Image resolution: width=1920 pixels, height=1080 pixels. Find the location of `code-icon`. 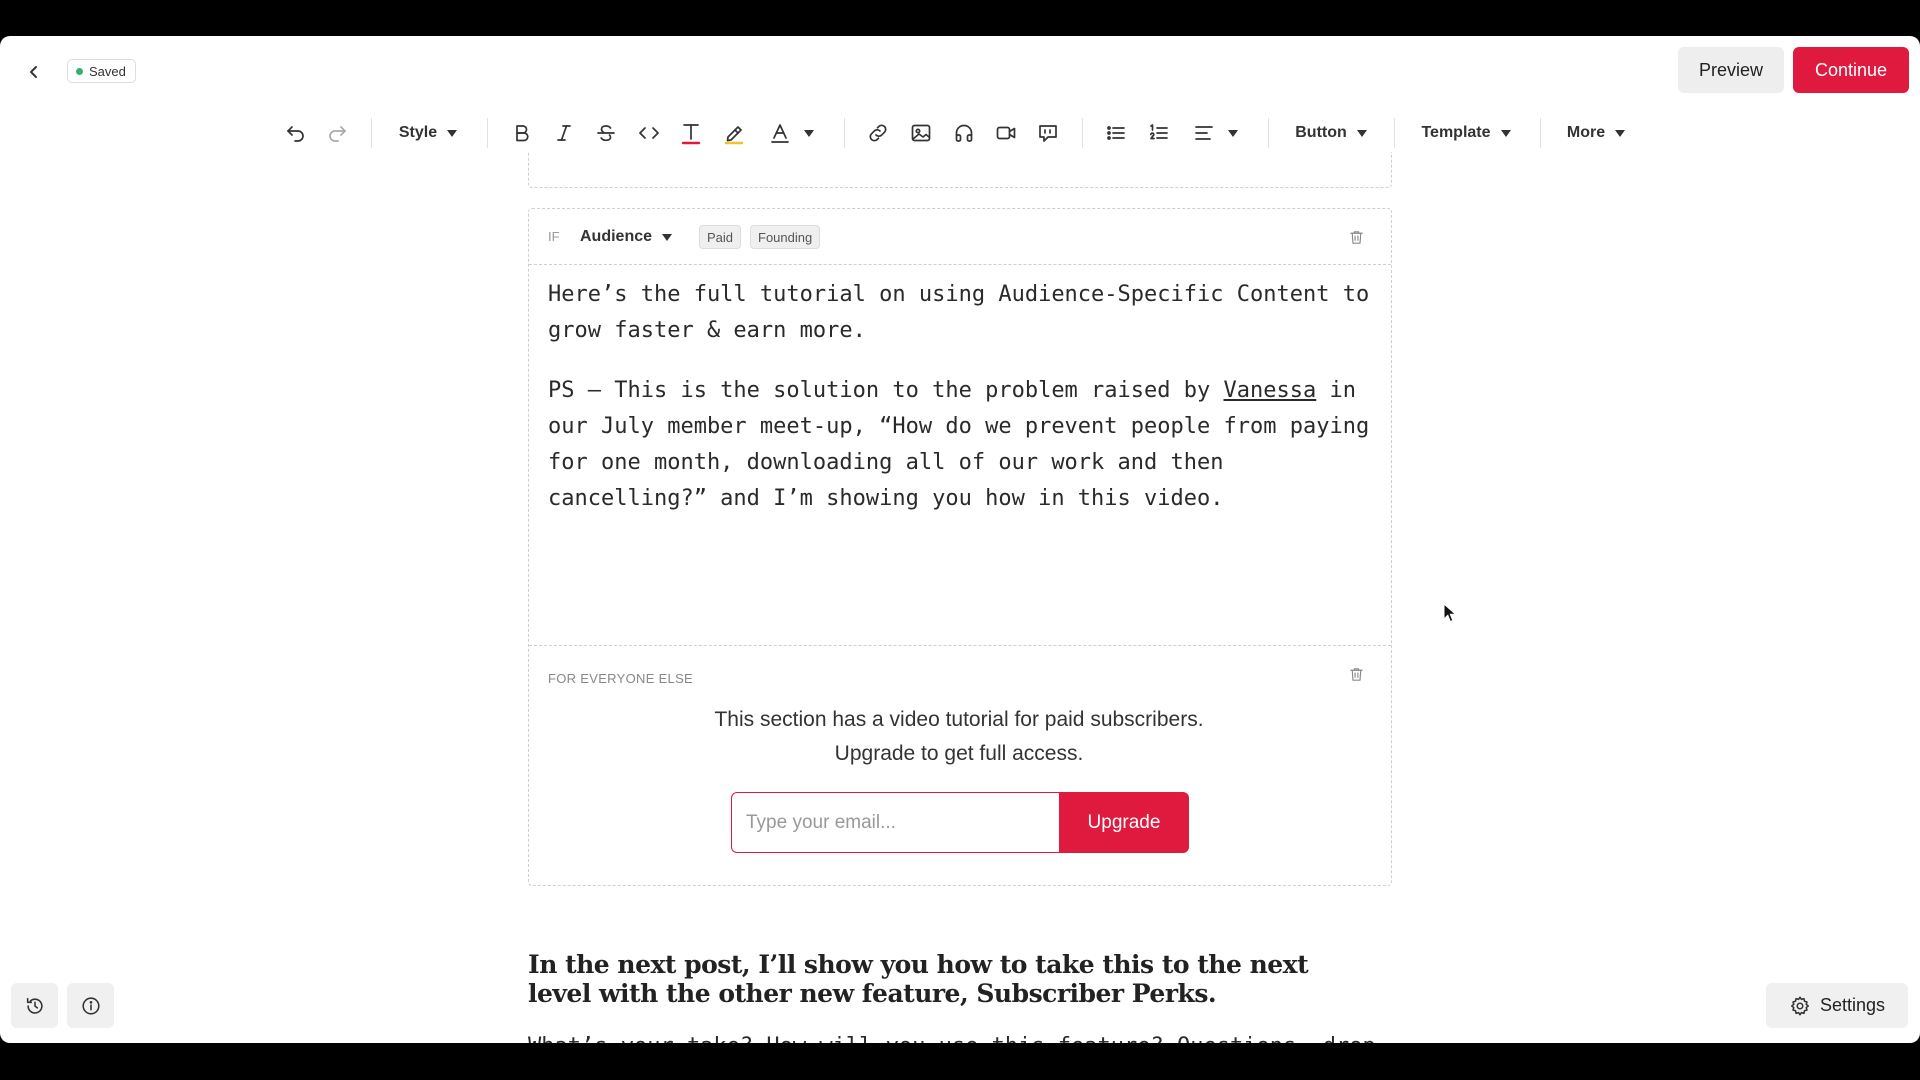

code-icon is located at coordinates (649, 133).